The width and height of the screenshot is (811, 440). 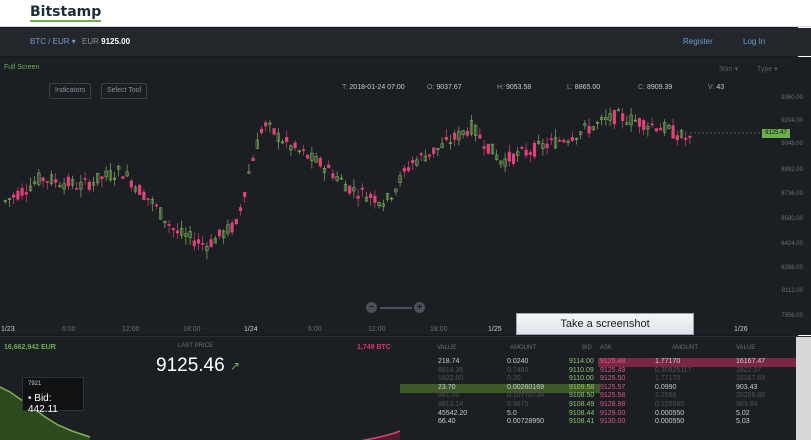 What do you see at coordinates (582, 396) in the screenshot?
I see `orderbook-cell-bid: 9108.50` at bounding box center [582, 396].